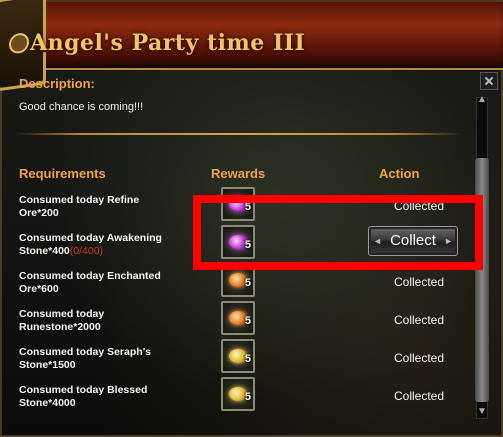 Image resolution: width=503 pixels, height=437 pixels. I want to click on requirement-progress: (0/400), so click(86, 251).